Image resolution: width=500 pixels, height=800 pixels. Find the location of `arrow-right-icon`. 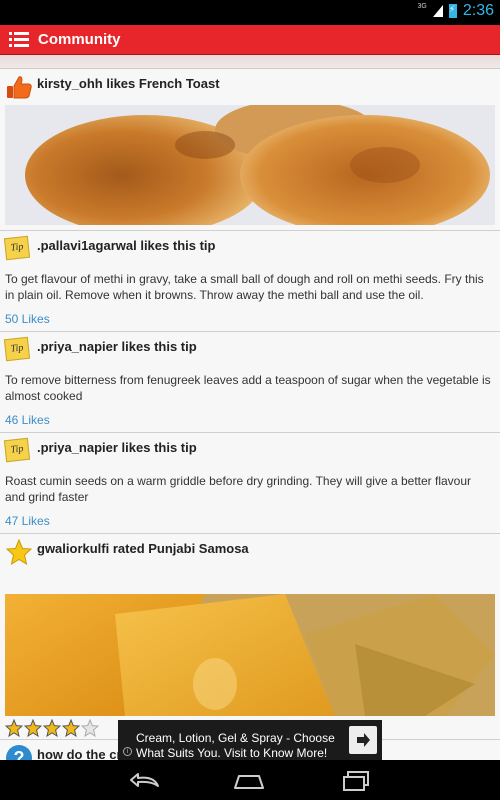

arrow-right-icon is located at coordinates (363, 740).